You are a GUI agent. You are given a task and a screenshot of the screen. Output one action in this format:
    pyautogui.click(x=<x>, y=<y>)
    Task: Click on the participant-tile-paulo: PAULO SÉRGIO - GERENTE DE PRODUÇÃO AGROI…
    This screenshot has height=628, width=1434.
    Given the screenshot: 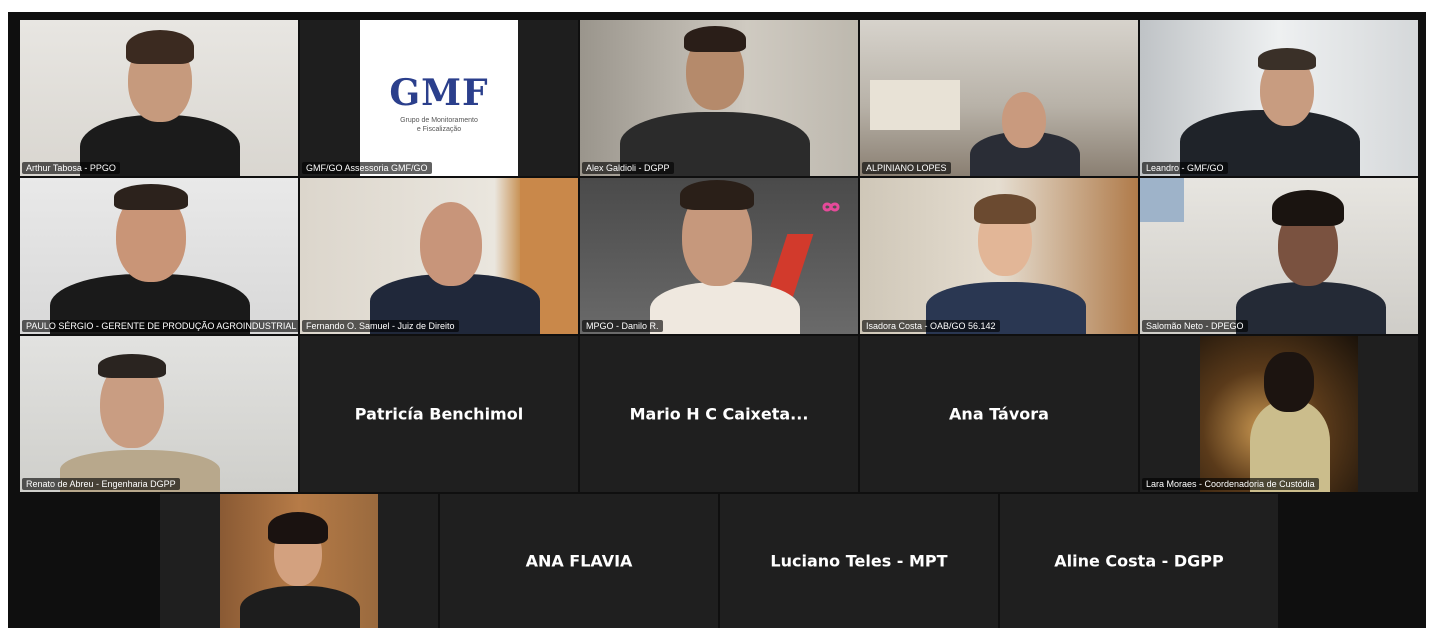 What is the action you would take?
    pyautogui.click(x=159, y=256)
    